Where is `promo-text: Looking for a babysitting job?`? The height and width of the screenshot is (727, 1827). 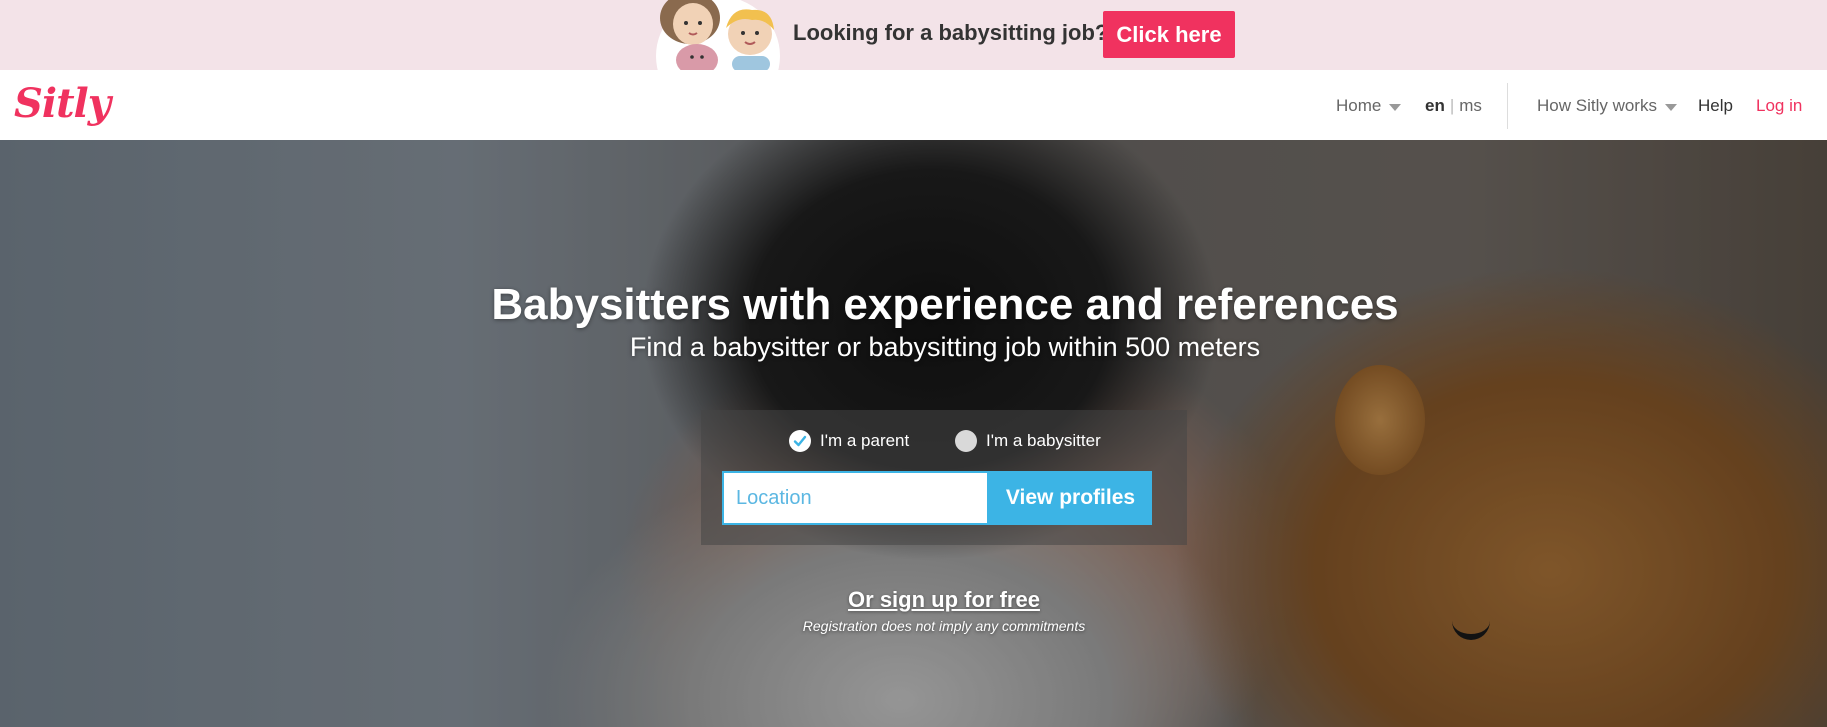 promo-text: Looking for a babysitting job? is located at coordinates (951, 32).